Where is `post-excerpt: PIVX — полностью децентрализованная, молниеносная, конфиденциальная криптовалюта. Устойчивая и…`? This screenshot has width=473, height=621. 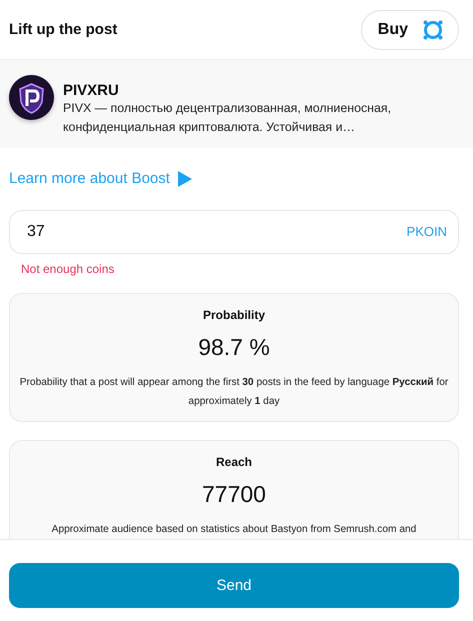 post-excerpt: PIVX — полностью децентрализованная, молниеносная, конфиденциальная криптовалюта. Устойчивая и… is located at coordinates (227, 118).